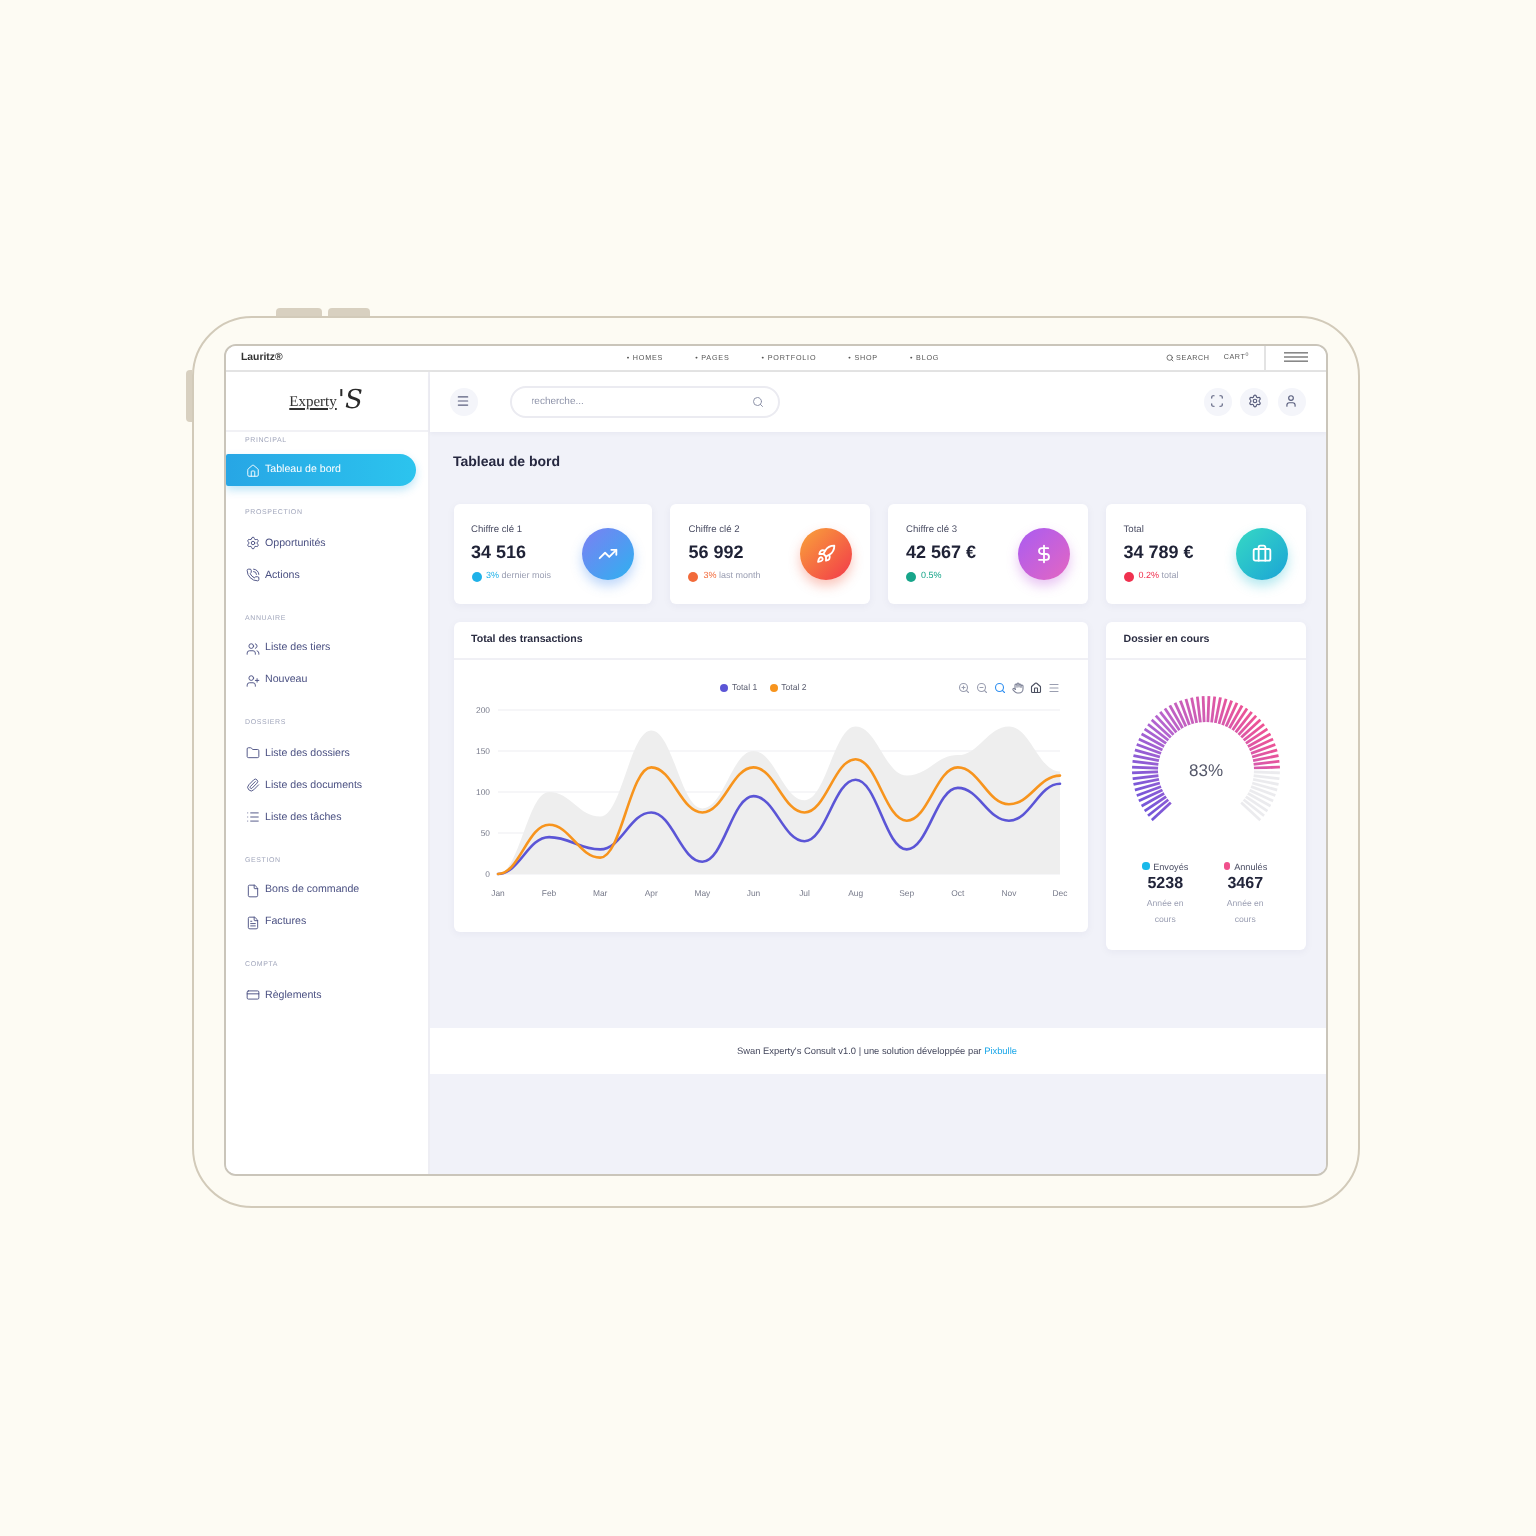 This screenshot has width=1536, height=1536. What do you see at coordinates (608, 553) in the screenshot?
I see `trend-up-icon` at bounding box center [608, 553].